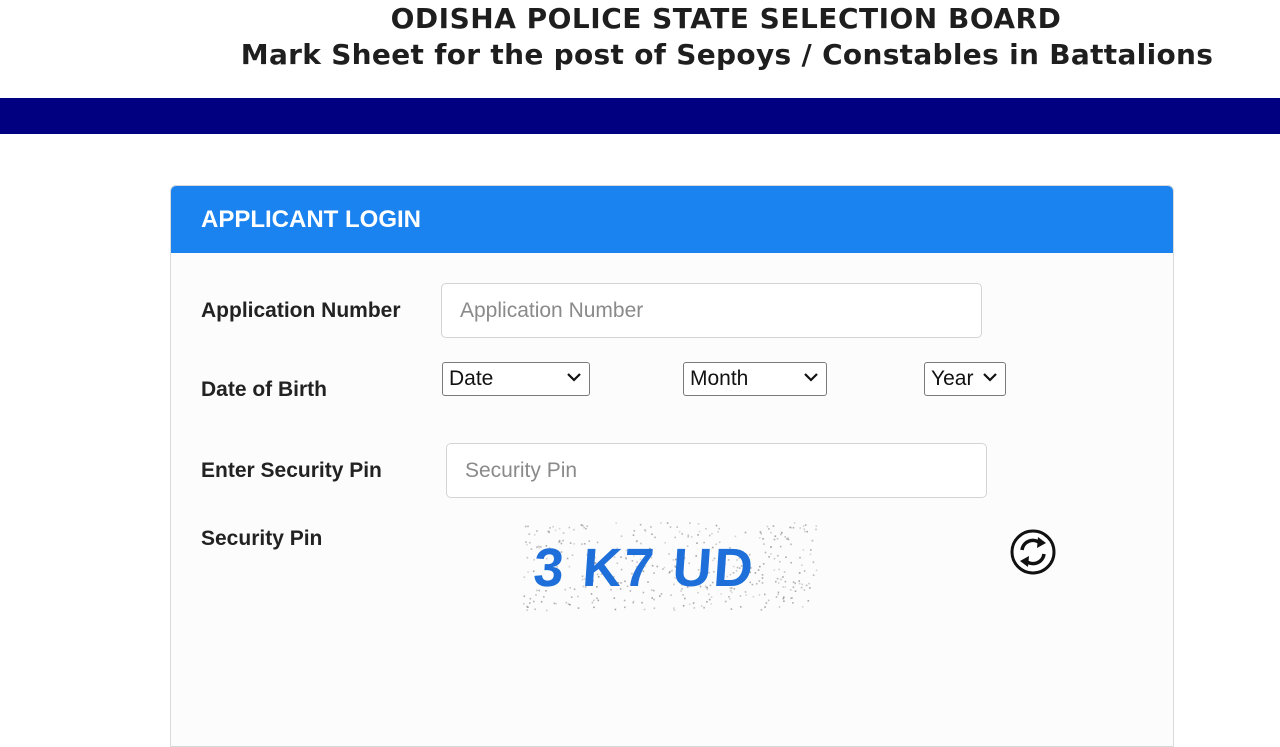 This screenshot has height=747, width=1280. What do you see at coordinates (311, 219) in the screenshot?
I see `login-title: APPLICANT LOGIN` at bounding box center [311, 219].